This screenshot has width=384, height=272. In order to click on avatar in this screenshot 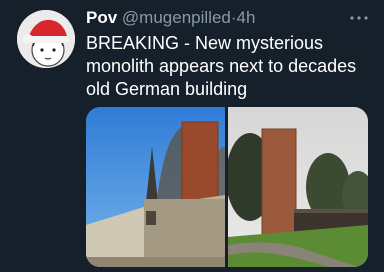, I will do `click(46, 39)`.